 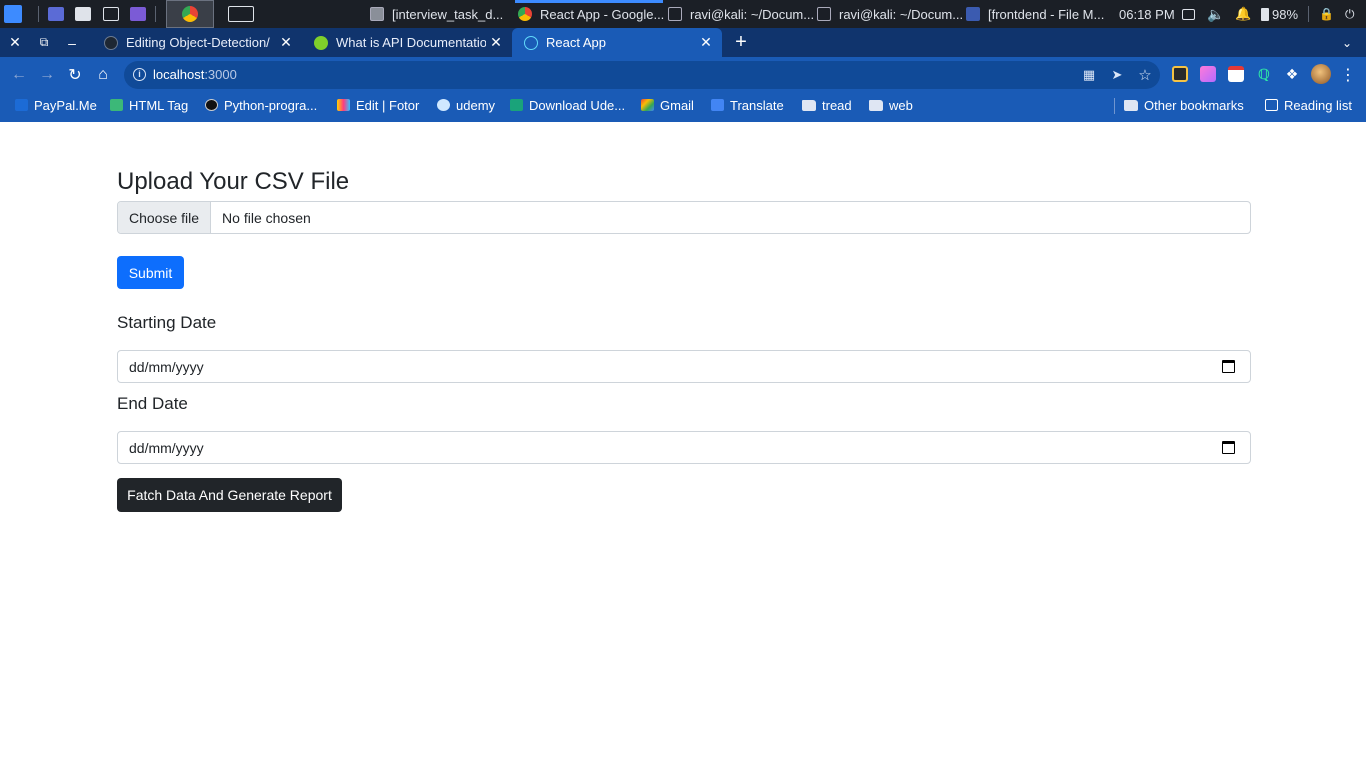 I want to click on home-icon: ⌂, so click(x=103, y=74).